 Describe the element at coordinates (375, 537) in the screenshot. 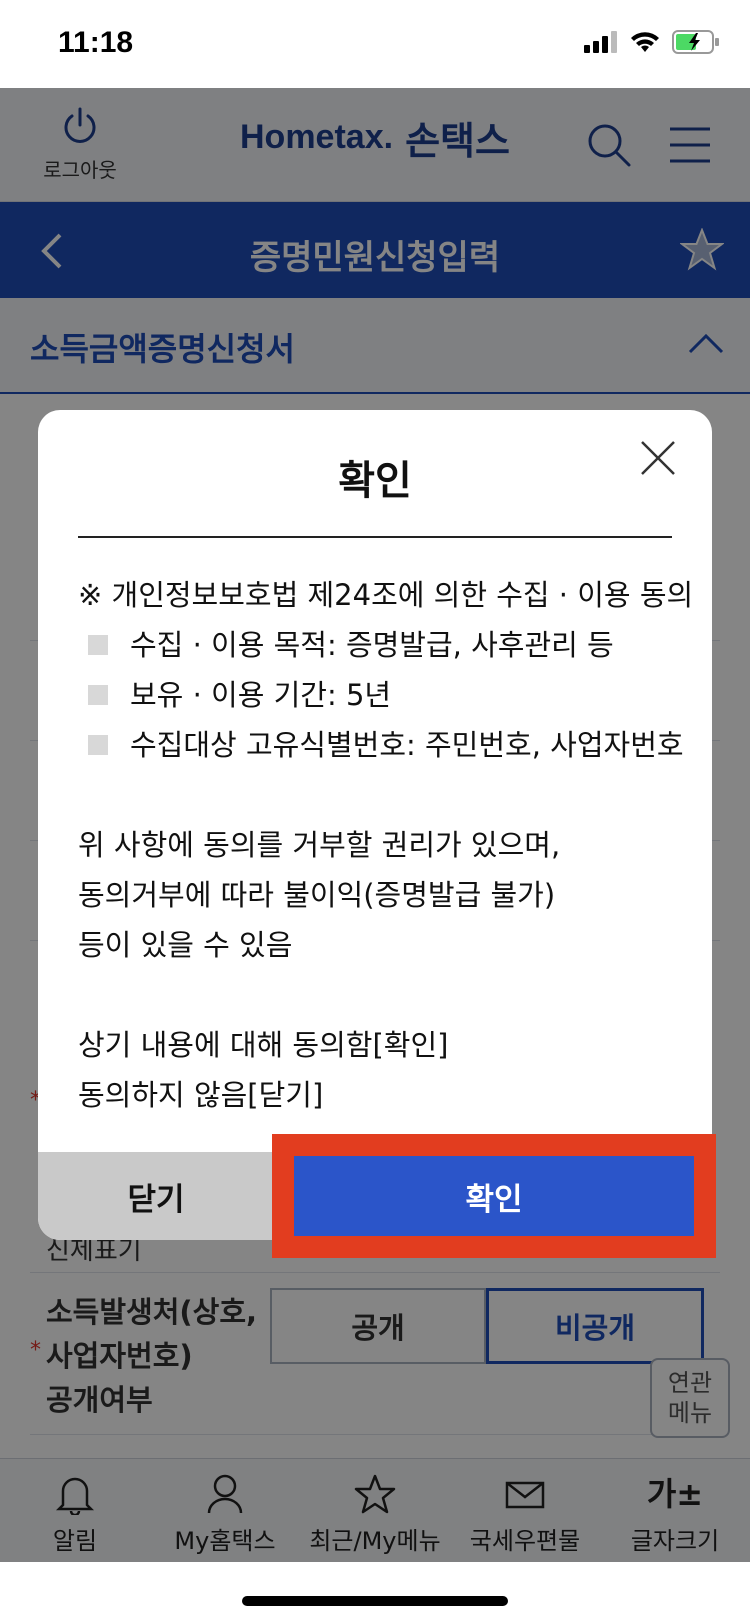

I see `modal-divider` at that location.